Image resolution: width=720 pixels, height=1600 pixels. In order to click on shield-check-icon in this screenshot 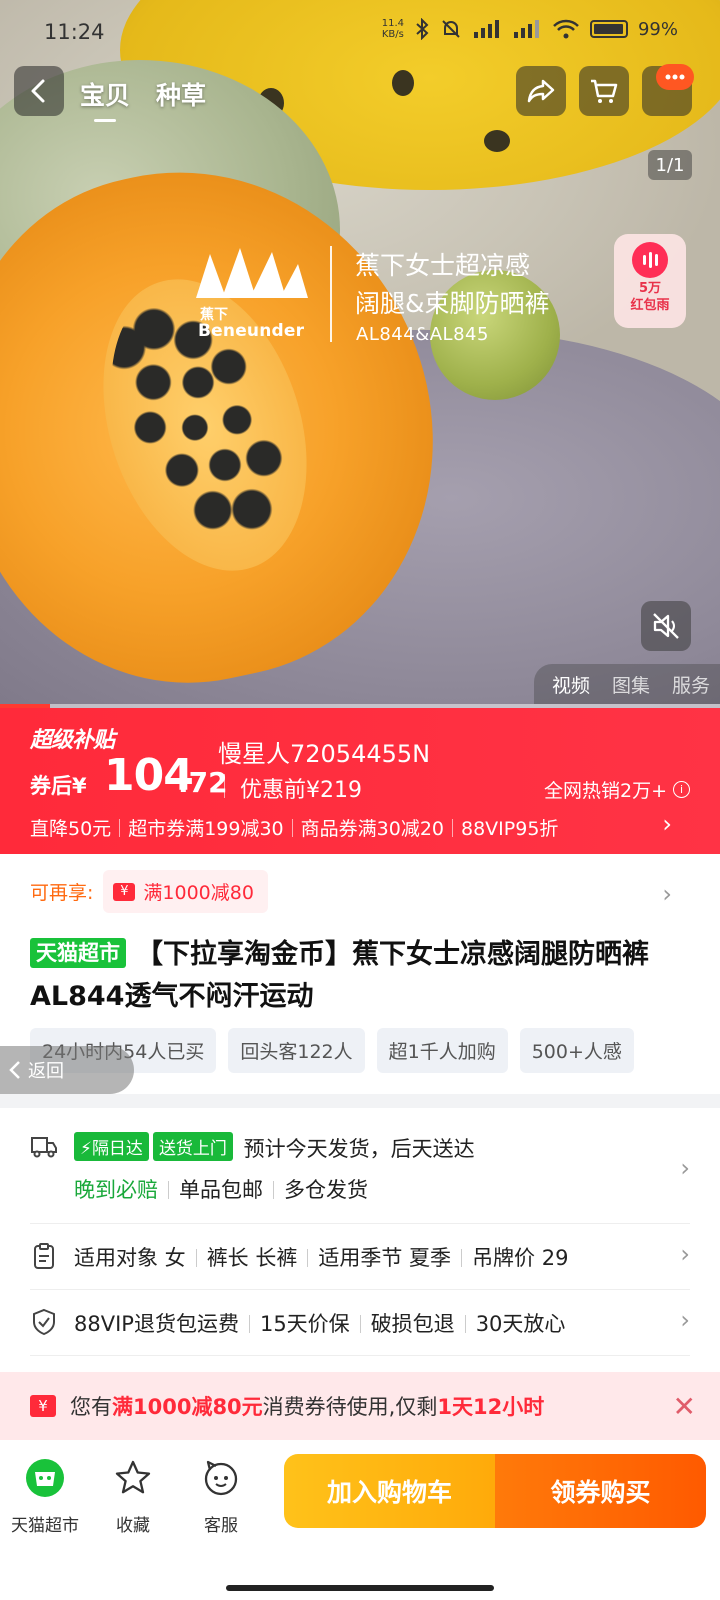, I will do `click(44, 1322)`.